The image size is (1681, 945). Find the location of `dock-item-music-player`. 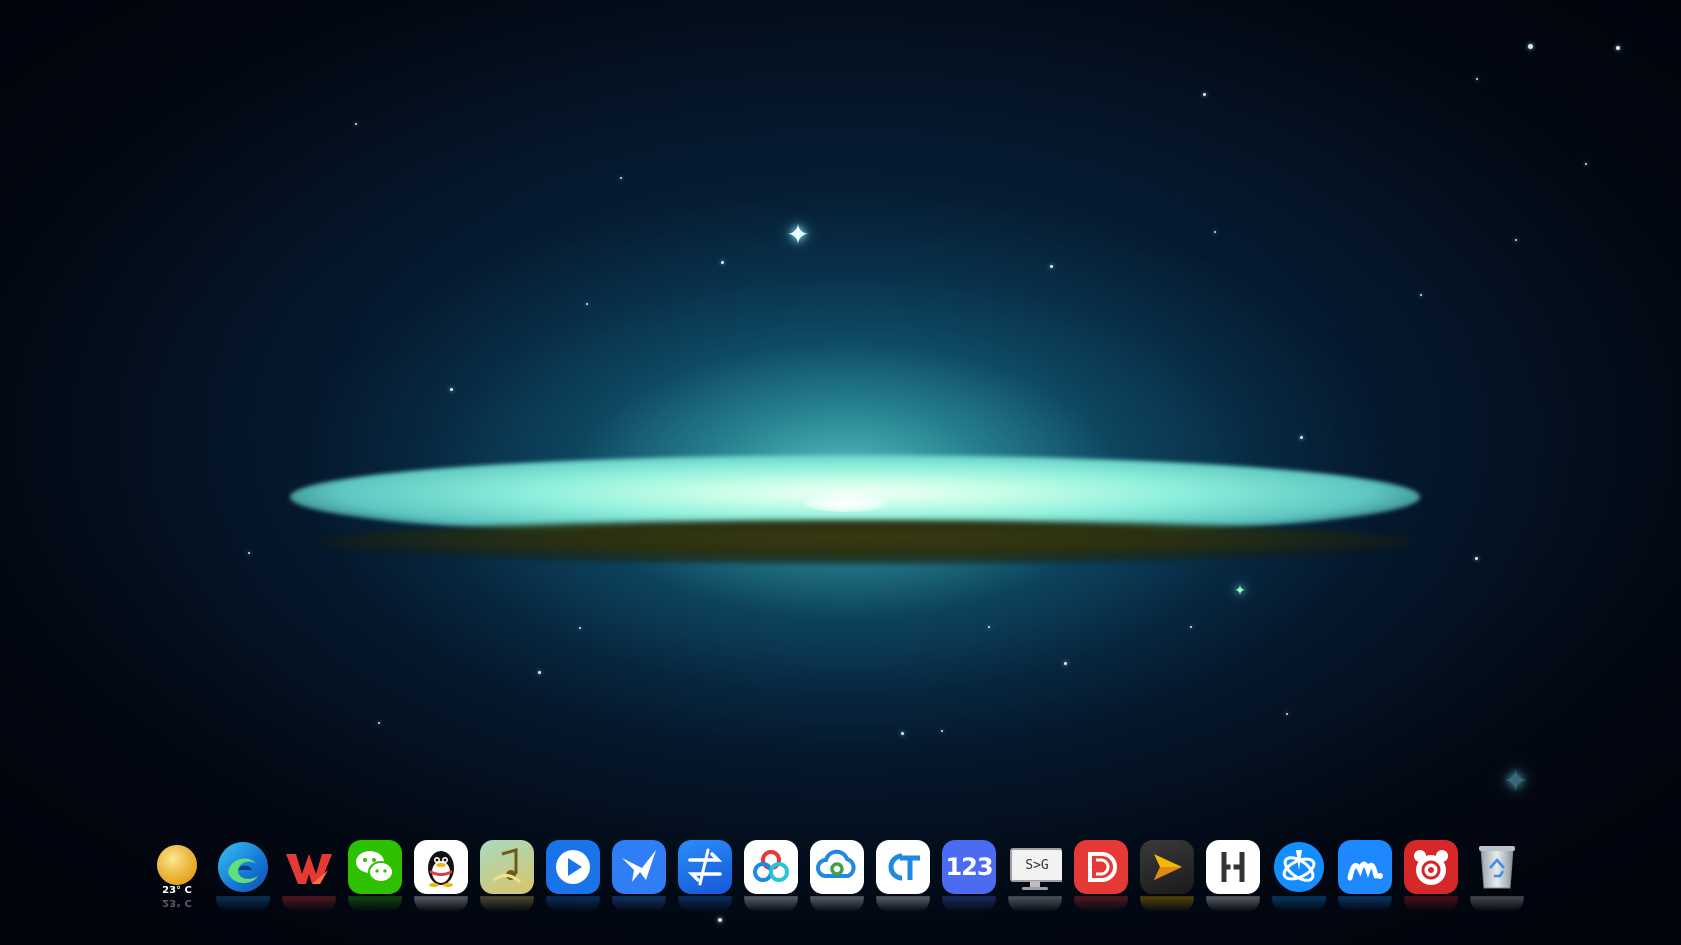

dock-item-music-player is located at coordinates (508, 876).